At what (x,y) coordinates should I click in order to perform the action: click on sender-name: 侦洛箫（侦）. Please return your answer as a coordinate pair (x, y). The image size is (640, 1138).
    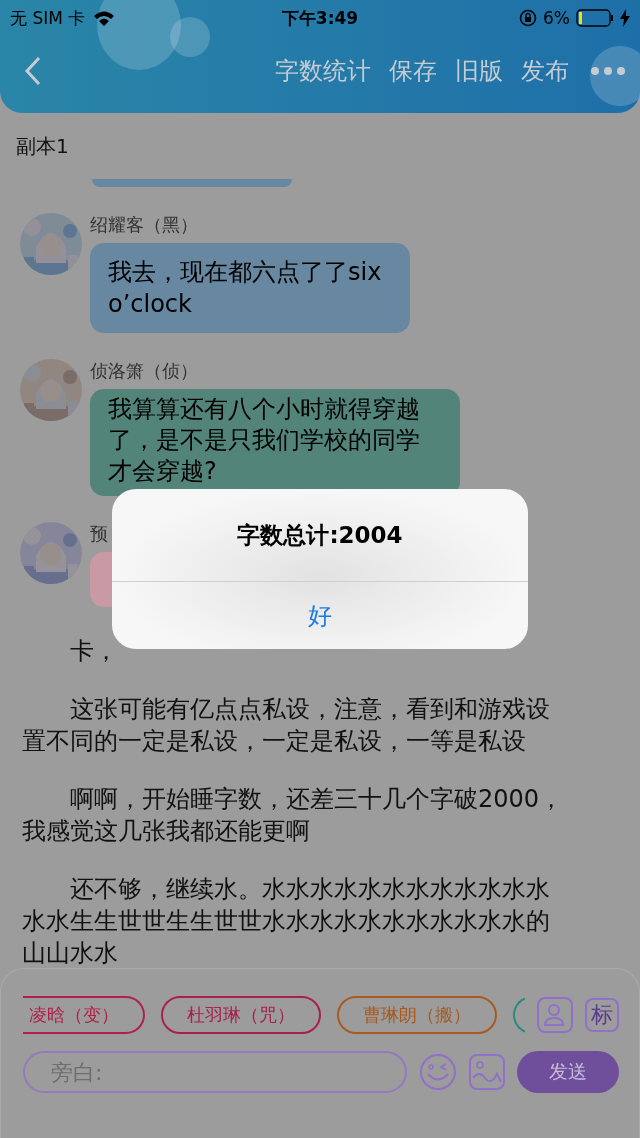
    Looking at the image, I should click on (144, 371).